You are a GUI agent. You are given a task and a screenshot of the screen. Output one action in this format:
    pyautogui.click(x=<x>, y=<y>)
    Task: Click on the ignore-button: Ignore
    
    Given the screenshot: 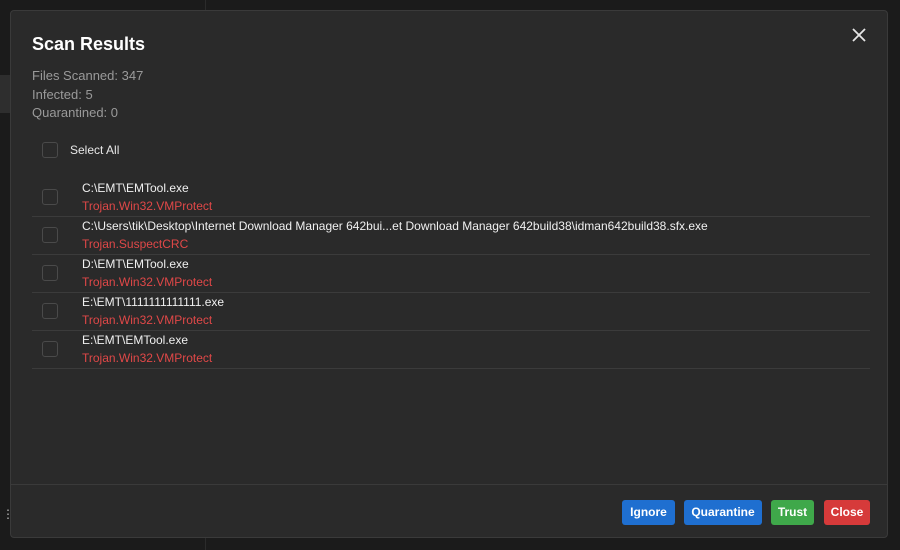 What is the action you would take?
    pyautogui.click(x=648, y=512)
    